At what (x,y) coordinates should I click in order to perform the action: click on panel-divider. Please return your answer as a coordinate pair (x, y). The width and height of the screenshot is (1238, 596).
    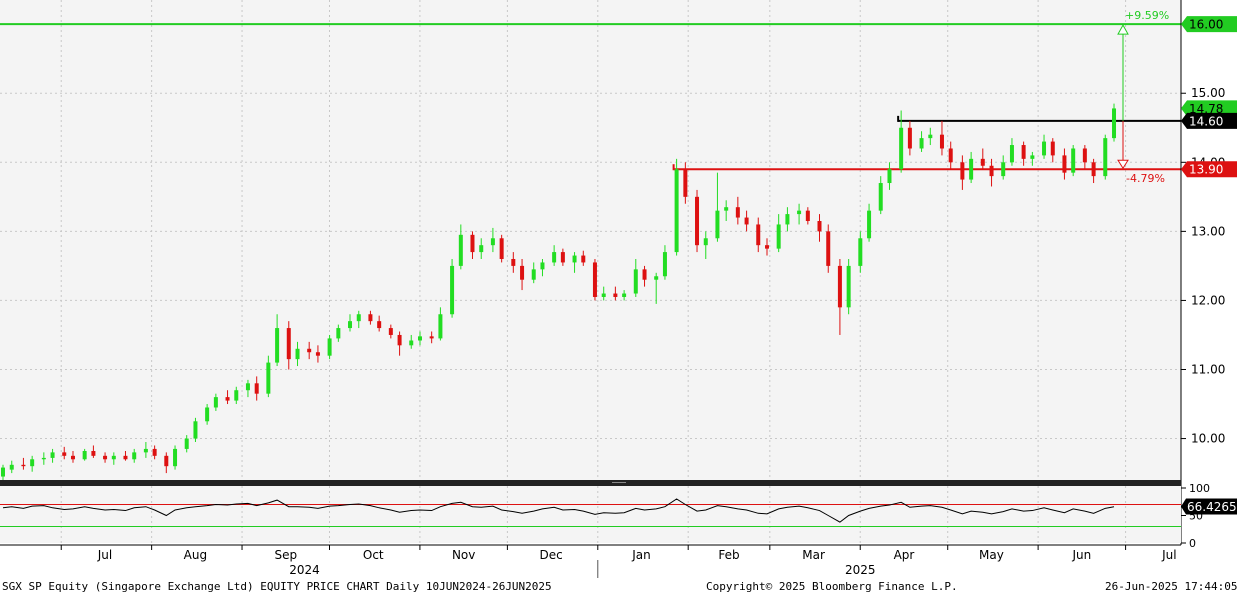
    Looking at the image, I should click on (590, 483).